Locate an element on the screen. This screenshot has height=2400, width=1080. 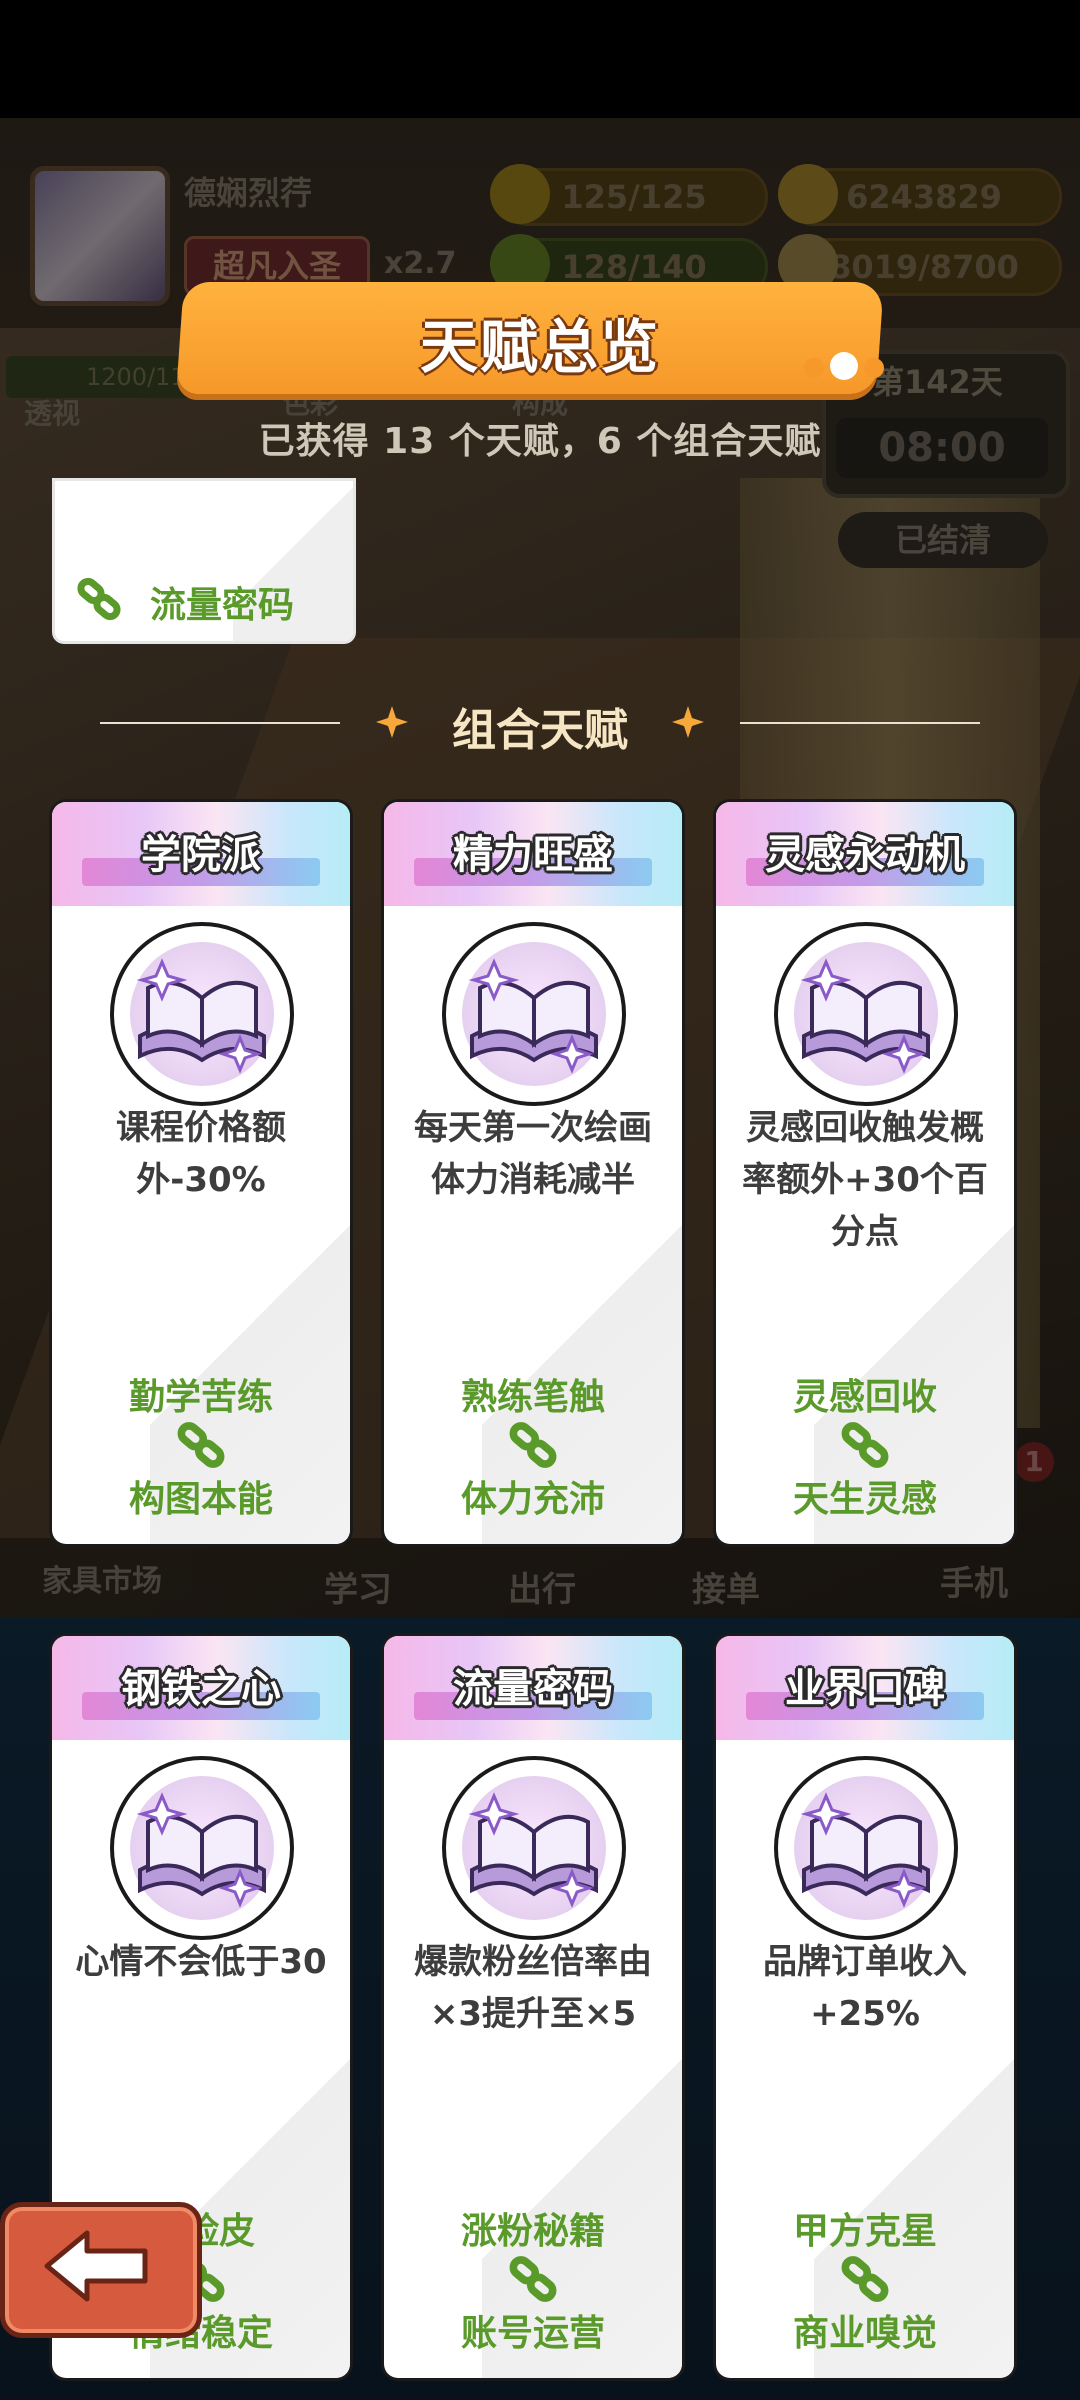
page-title: 天赋总览 is located at coordinates (539, 347).